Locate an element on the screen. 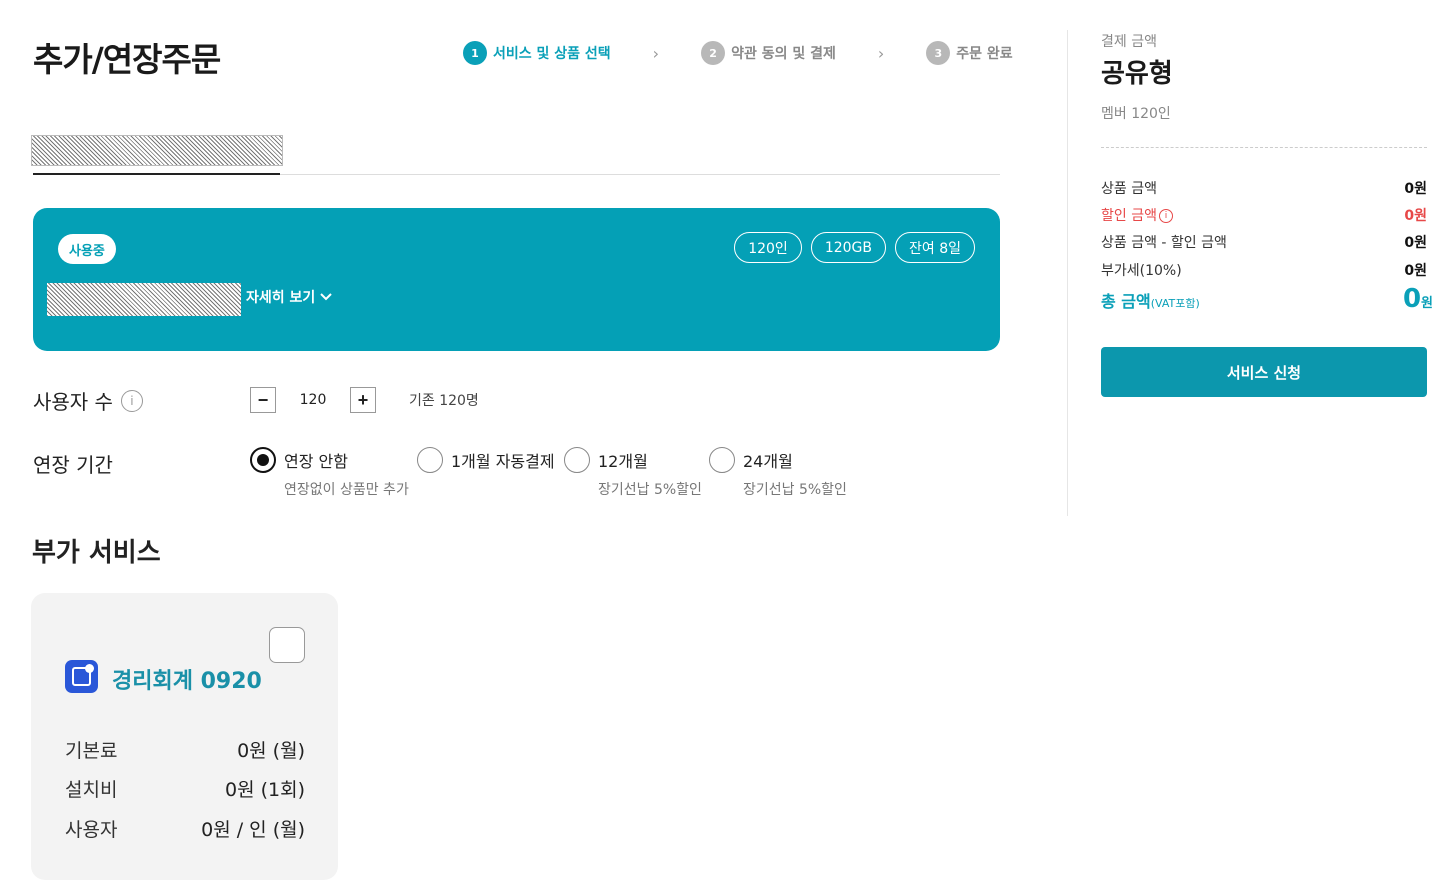 This screenshot has height=894, width=1456. step-1-label: 서비스 및 상품 선택 is located at coordinates (552, 54).